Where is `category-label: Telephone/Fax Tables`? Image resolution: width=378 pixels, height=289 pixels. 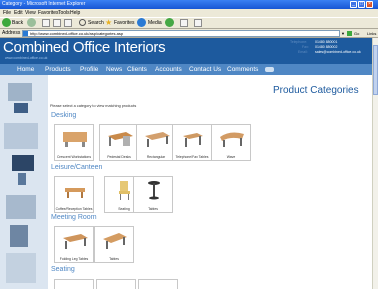
category-label: Telephone/Fax Tables is located at coordinates (192, 157).